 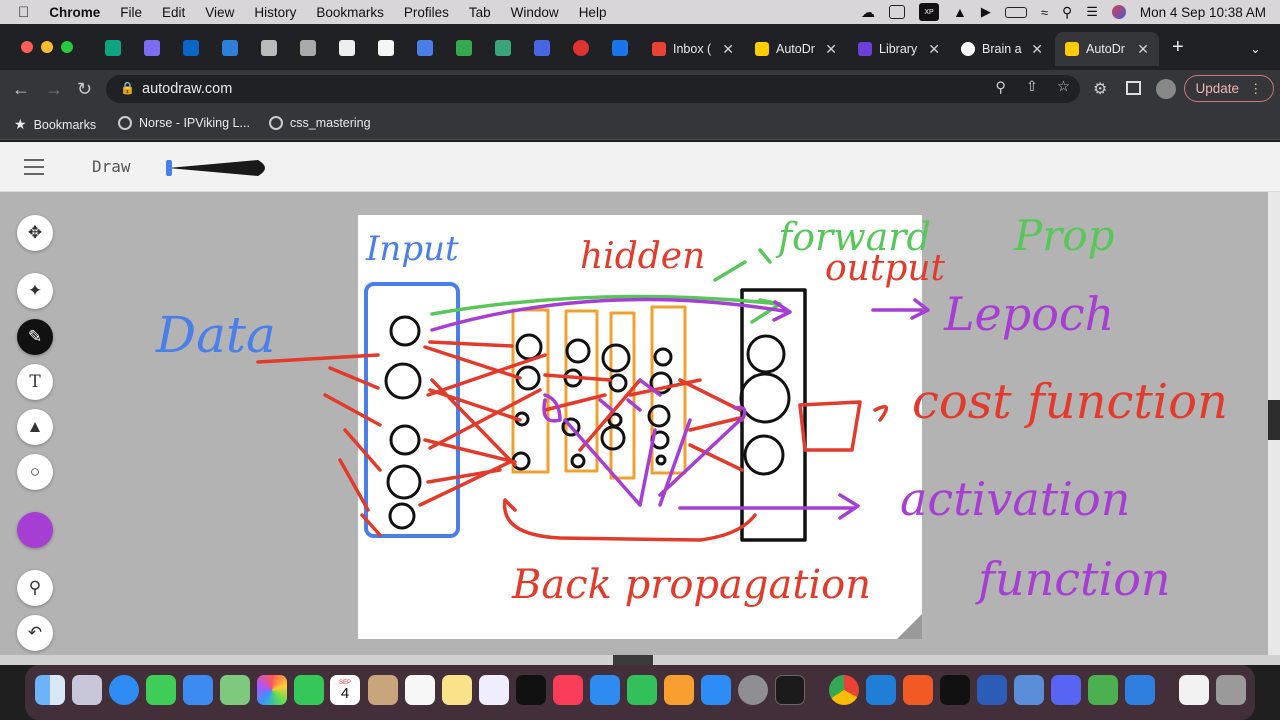 I want to click on canvas-resize-handle, so click(x=909, y=626).